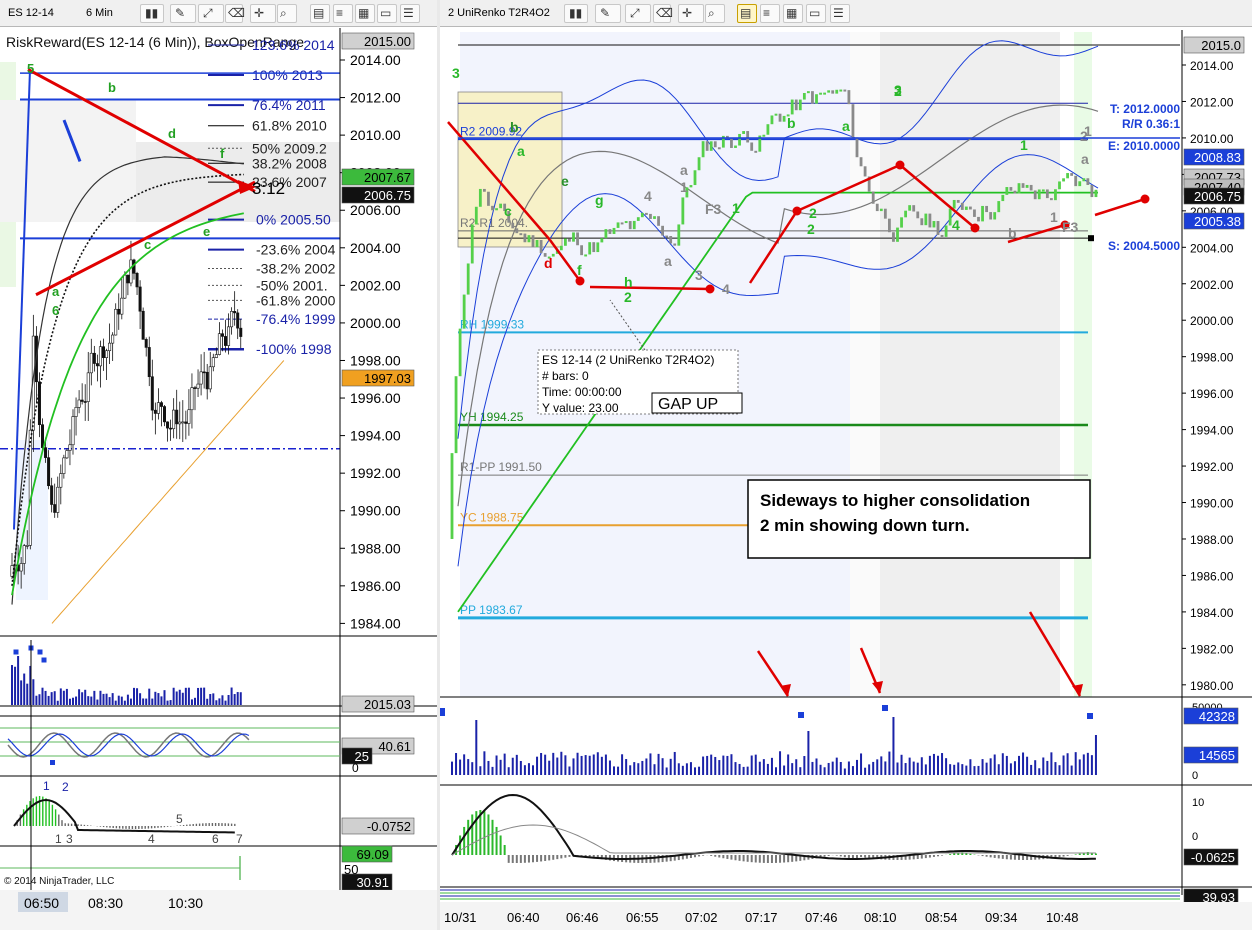 This screenshot has width=1252, height=930. What do you see at coordinates (151, 839) in the screenshot?
I see `macd-label-4: 4` at bounding box center [151, 839].